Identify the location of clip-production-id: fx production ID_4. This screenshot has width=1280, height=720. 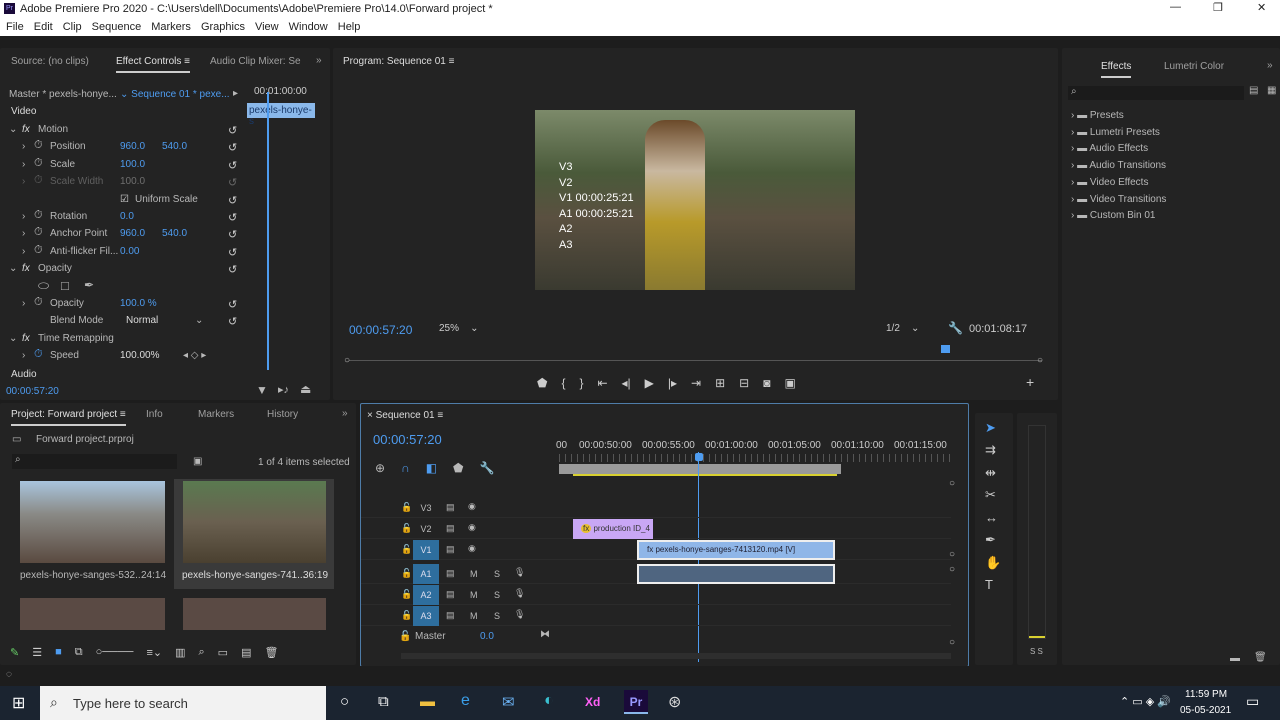
(613, 529).